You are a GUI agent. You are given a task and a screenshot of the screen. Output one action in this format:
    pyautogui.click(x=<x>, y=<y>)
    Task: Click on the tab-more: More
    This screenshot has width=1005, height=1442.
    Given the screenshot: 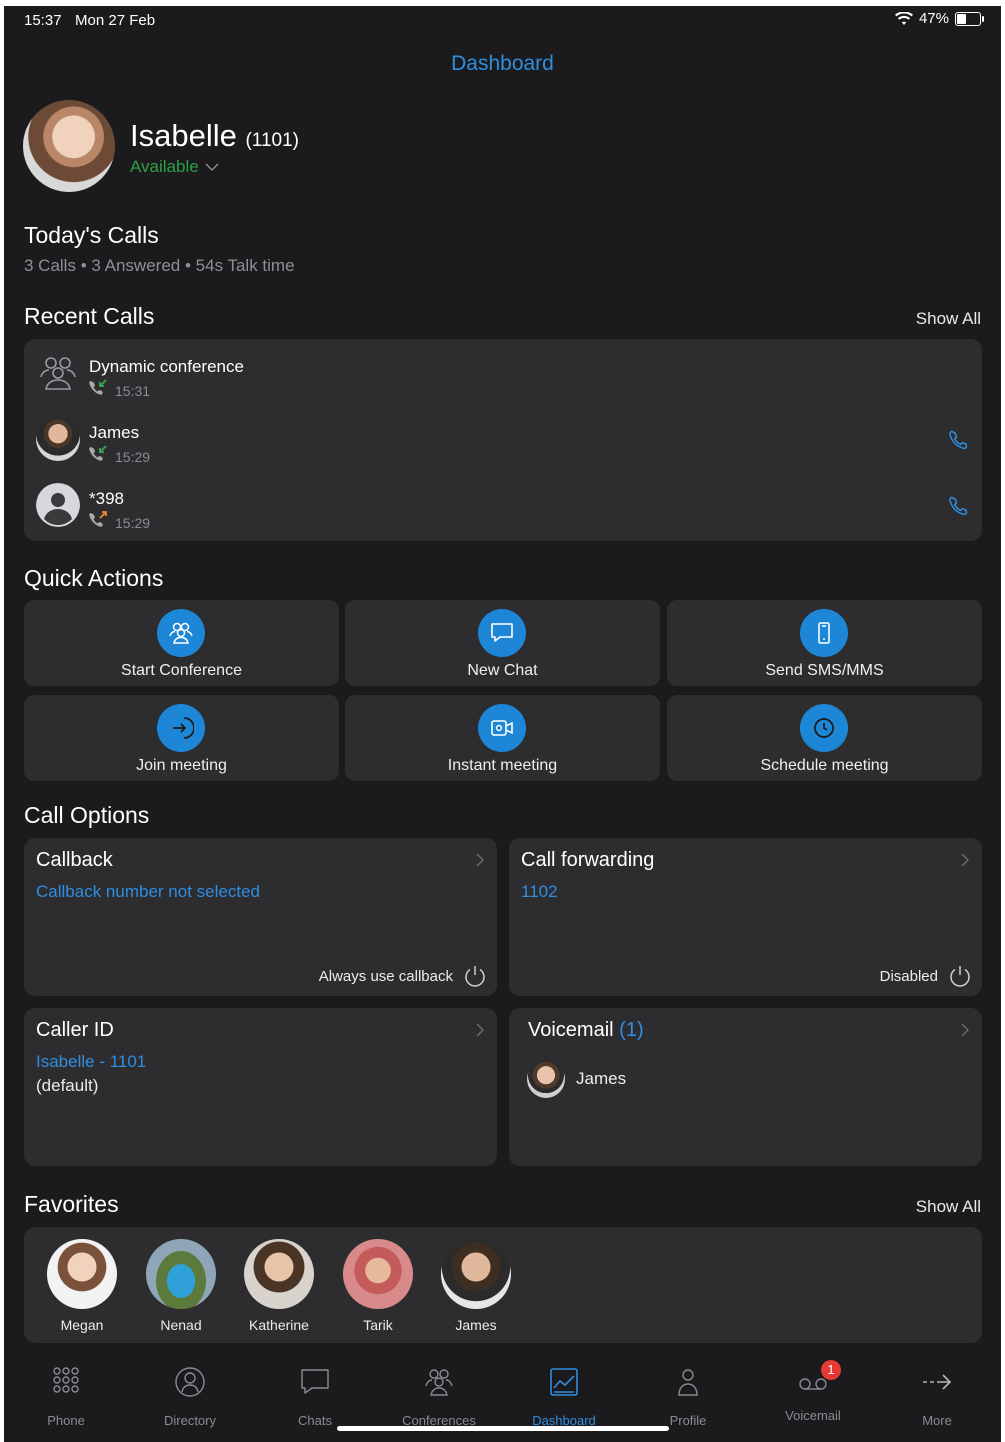 What is the action you would take?
    pyautogui.click(x=937, y=1397)
    